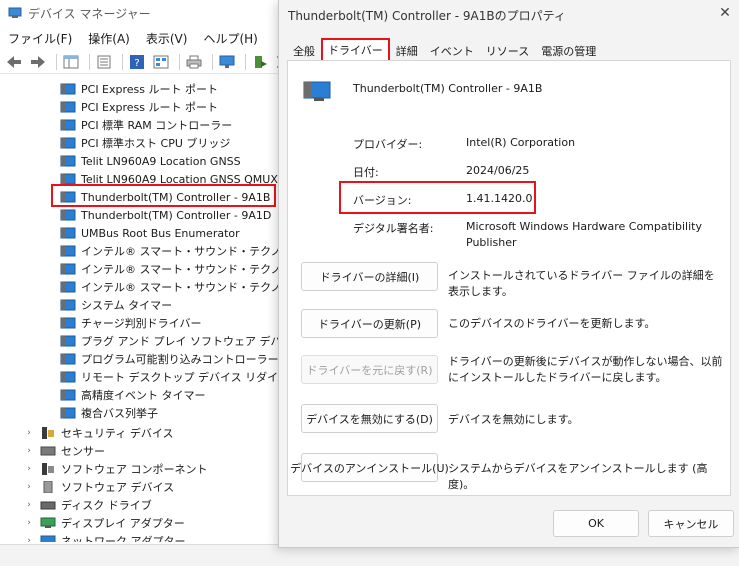  I want to click on tree-category: › ディスク ドライブ, so click(88, 505).